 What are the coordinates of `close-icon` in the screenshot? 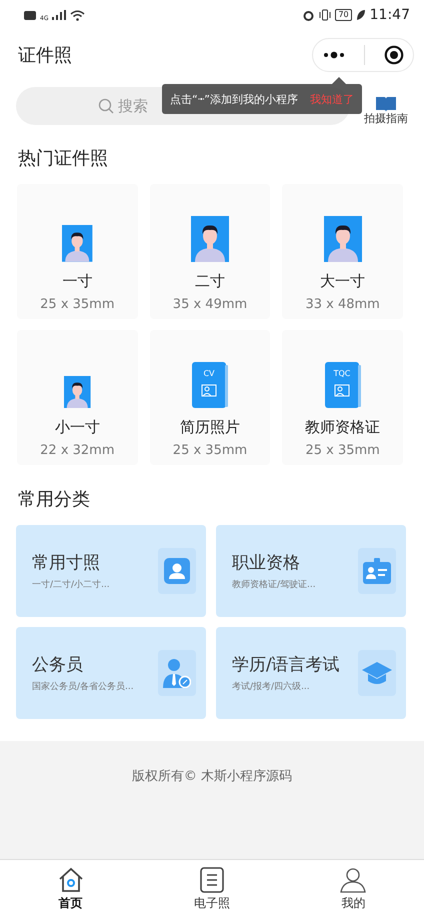 It's located at (394, 55).